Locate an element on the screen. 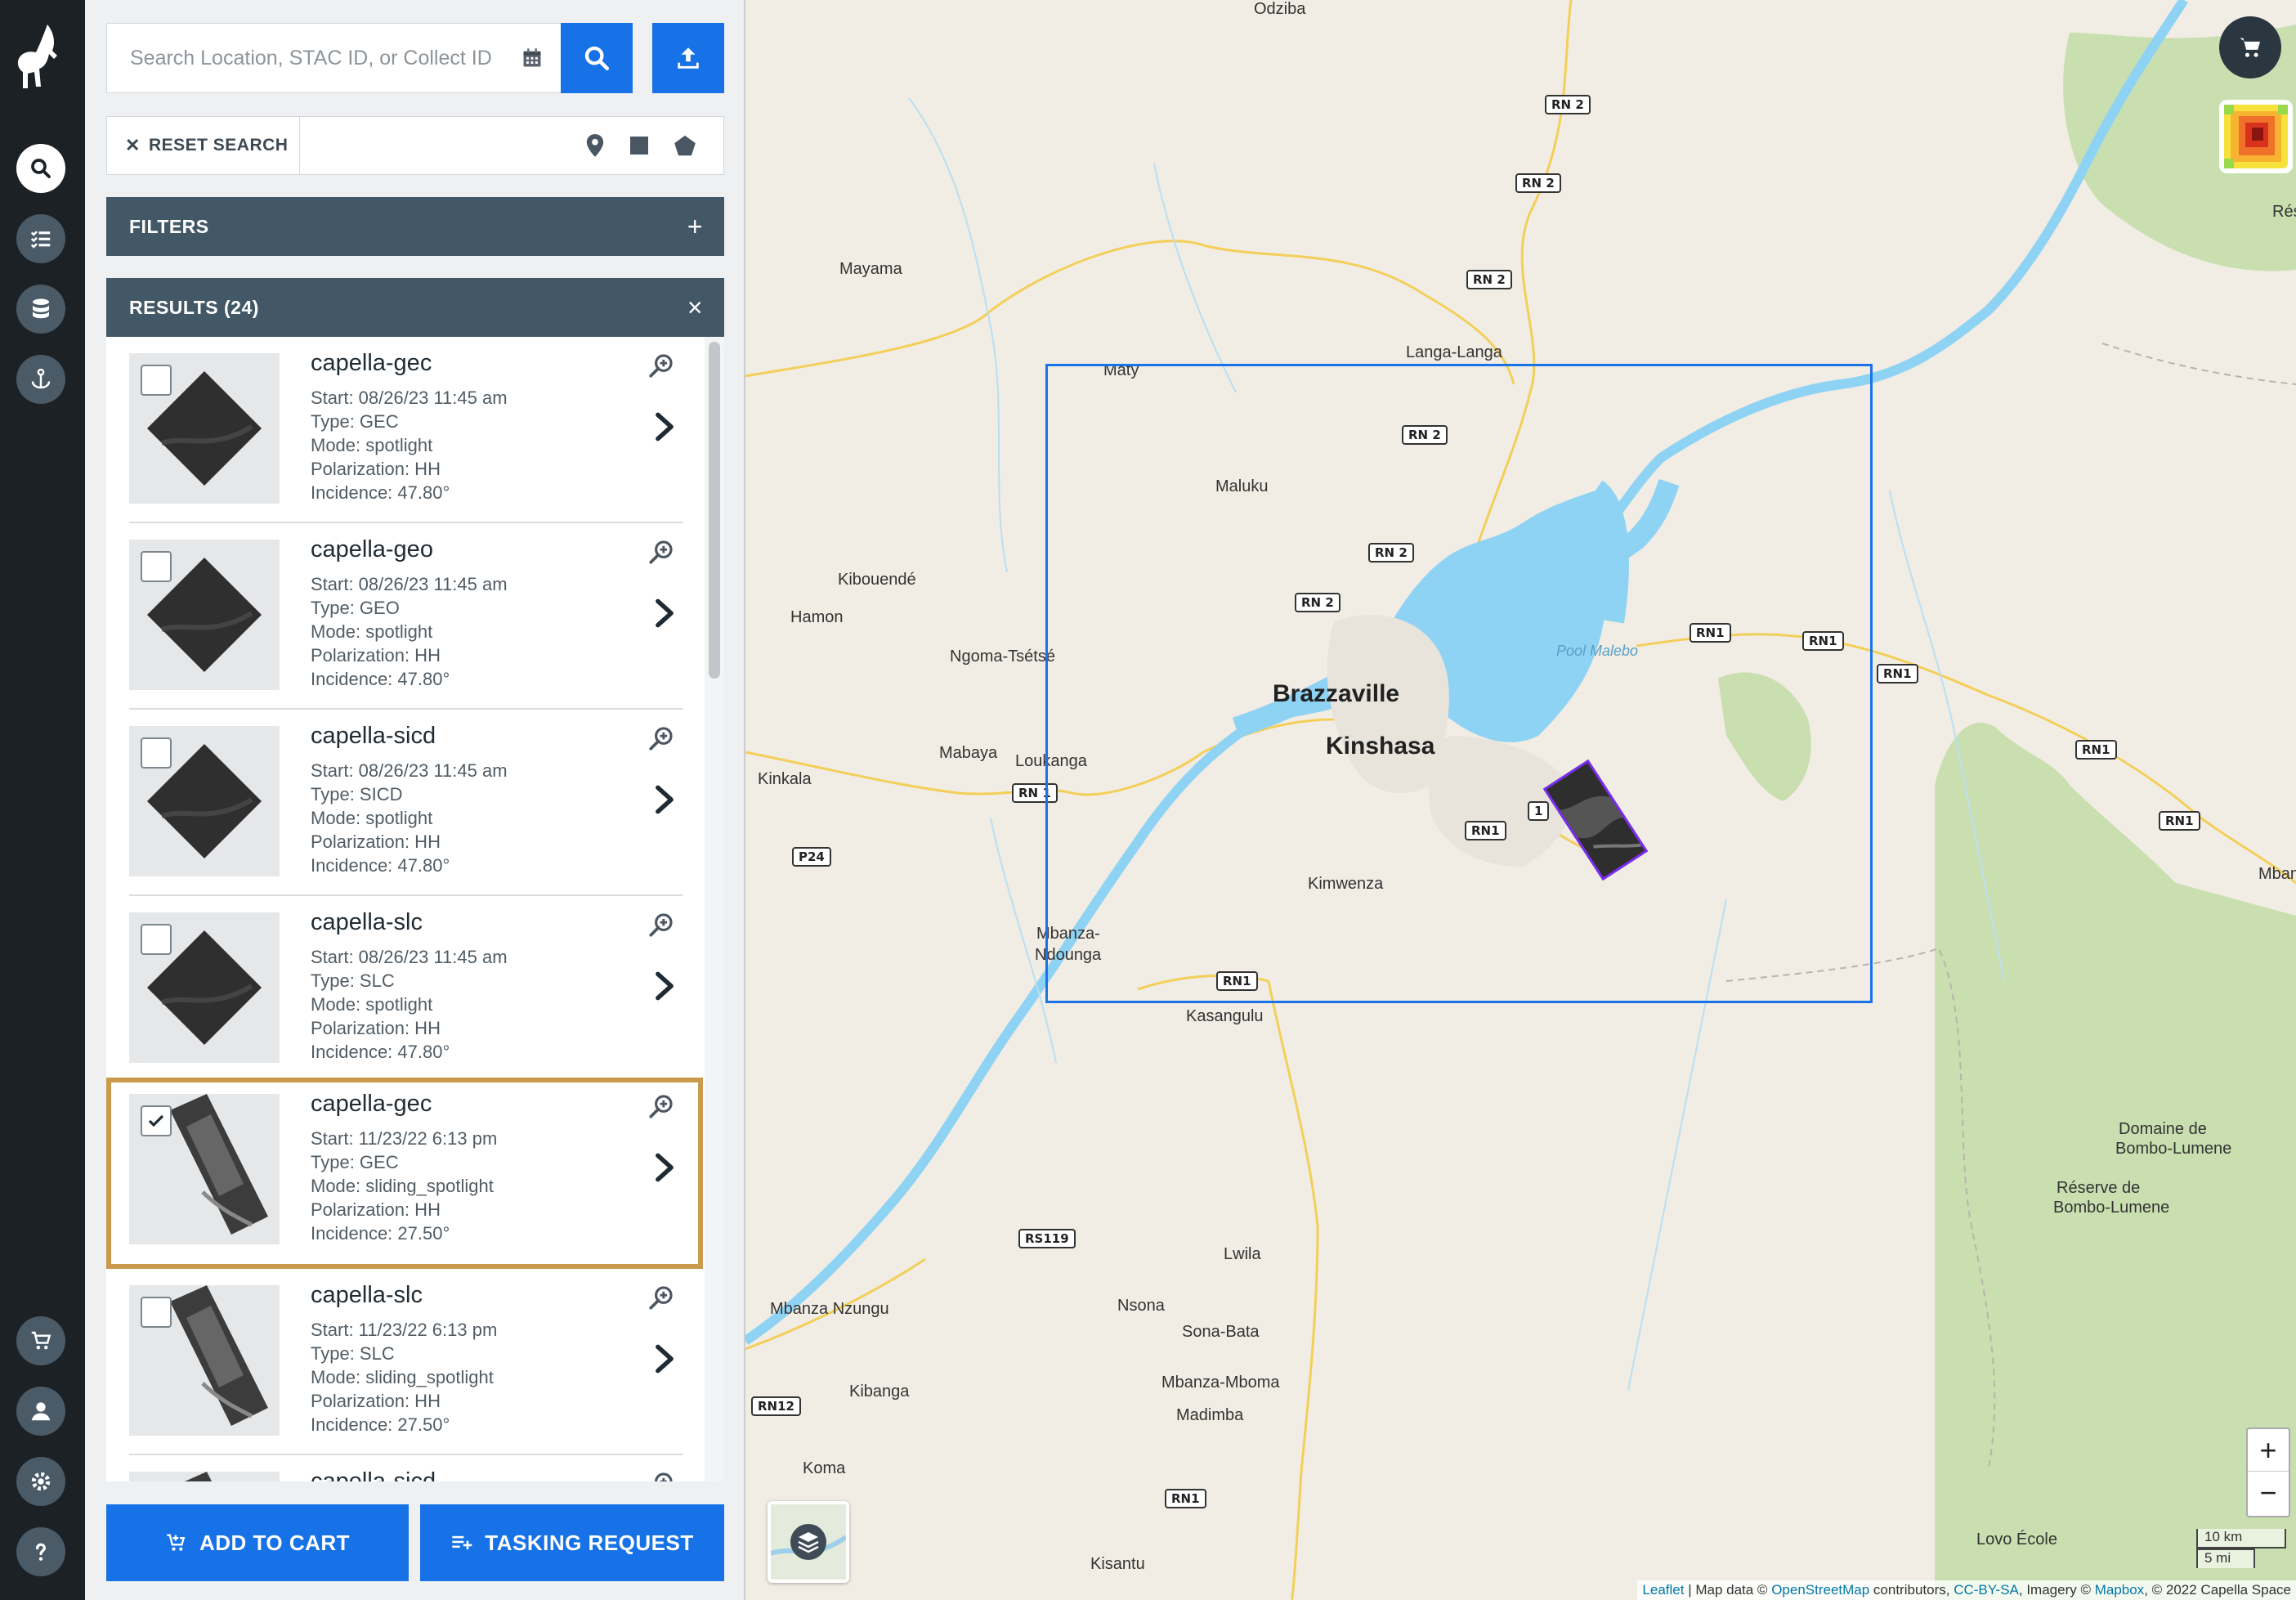 The height and width of the screenshot is (1600, 2296). zoom-out-button: − is located at coordinates (2269, 1493).